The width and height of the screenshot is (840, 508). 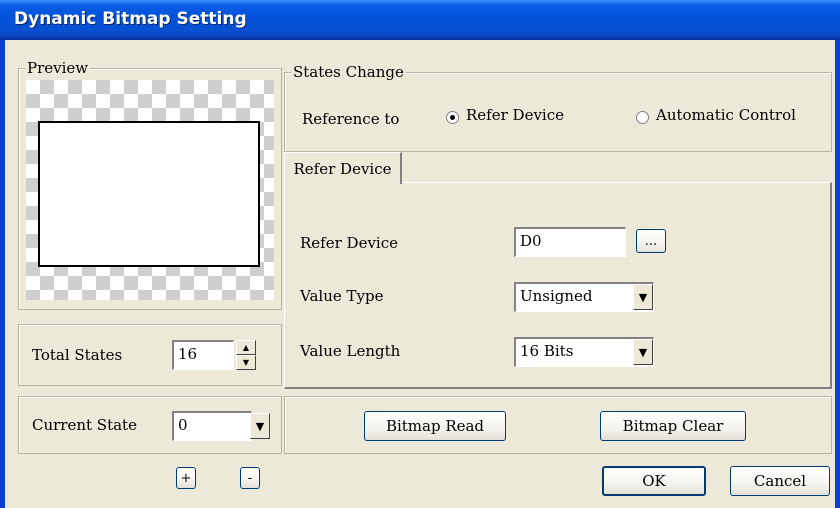 I want to click on current-state-select: 0, so click(x=212, y=426).